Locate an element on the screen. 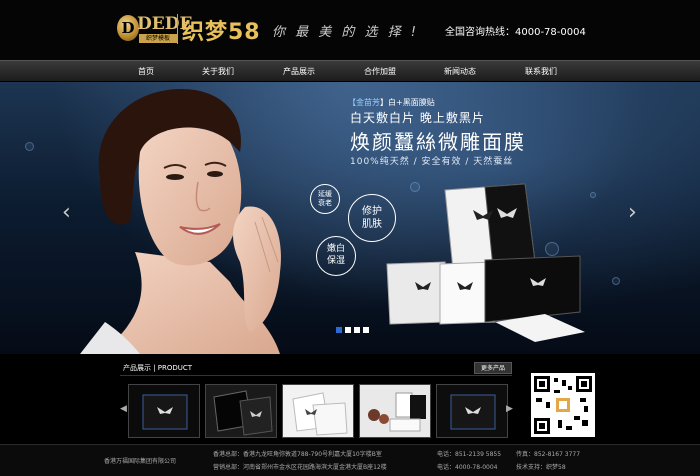 The image size is (700, 476). logo-chinese-name: 织梦58 is located at coordinates (221, 32).